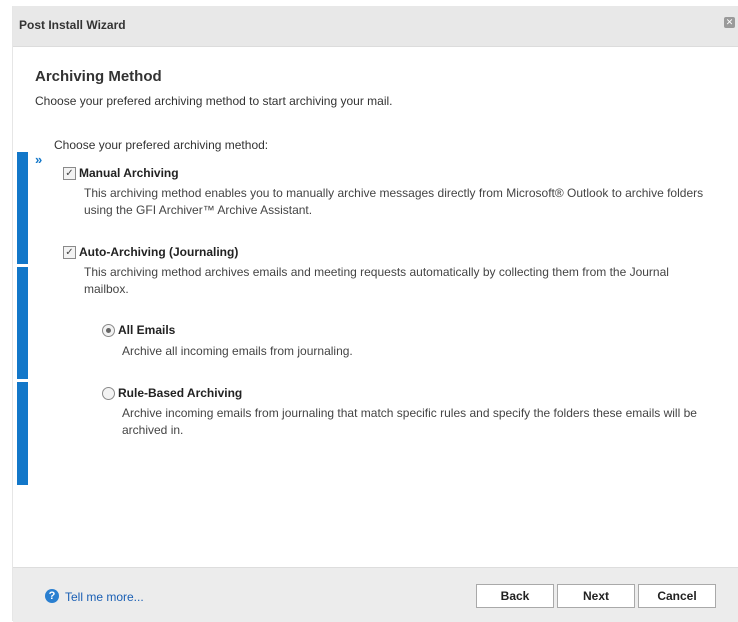 This screenshot has width=738, height=622. I want to click on back-button: Back, so click(515, 596).